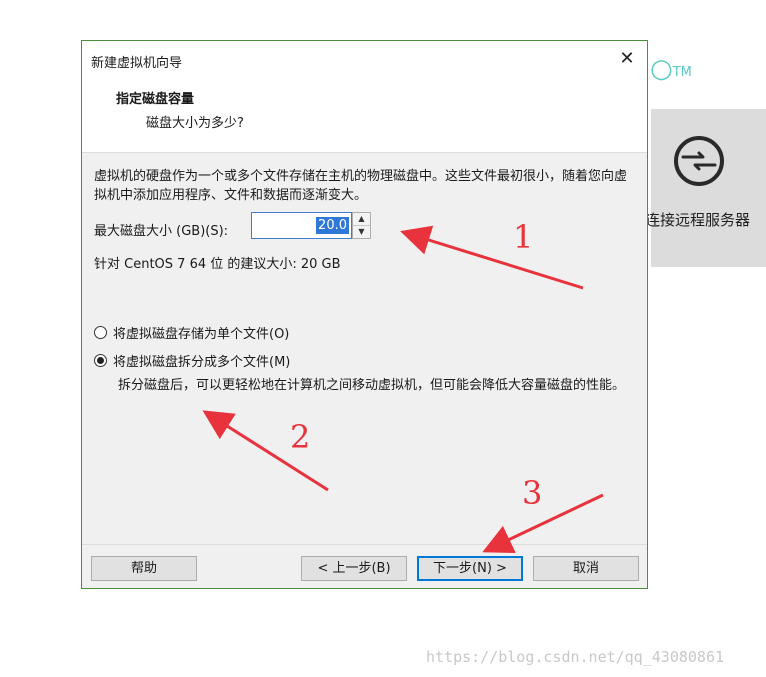 The height and width of the screenshot is (677, 766). Describe the element at coordinates (523, 237) in the screenshot. I see `annotation-number-1: 1` at that location.